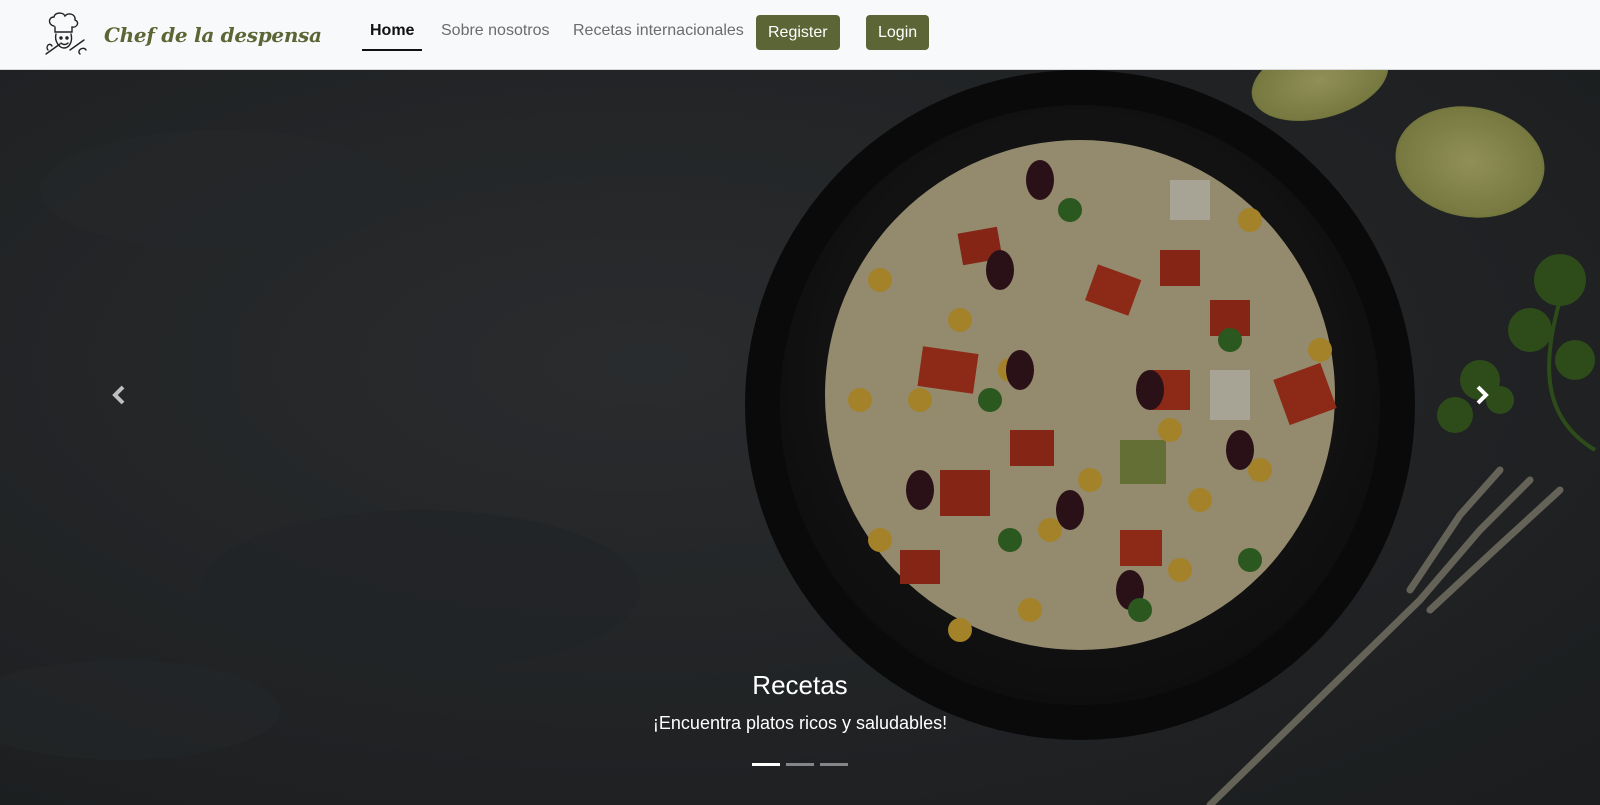  I want to click on chevron-right-icon, so click(1482, 395).